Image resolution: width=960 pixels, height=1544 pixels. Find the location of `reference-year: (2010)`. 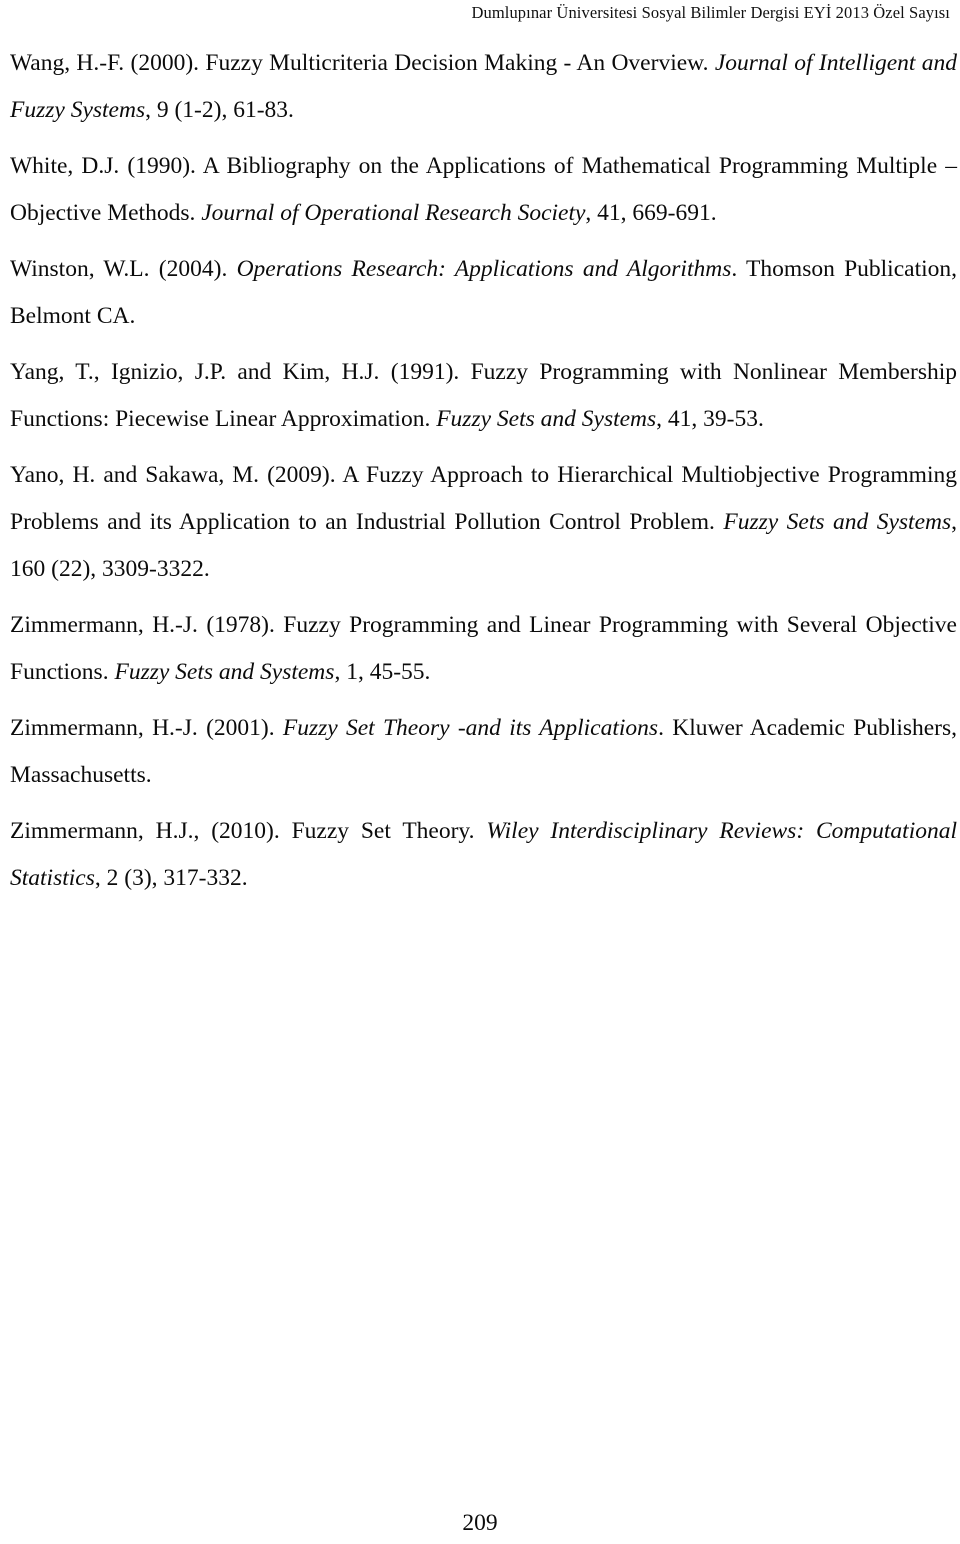

reference-year: (2010) is located at coordinates (242, 831).